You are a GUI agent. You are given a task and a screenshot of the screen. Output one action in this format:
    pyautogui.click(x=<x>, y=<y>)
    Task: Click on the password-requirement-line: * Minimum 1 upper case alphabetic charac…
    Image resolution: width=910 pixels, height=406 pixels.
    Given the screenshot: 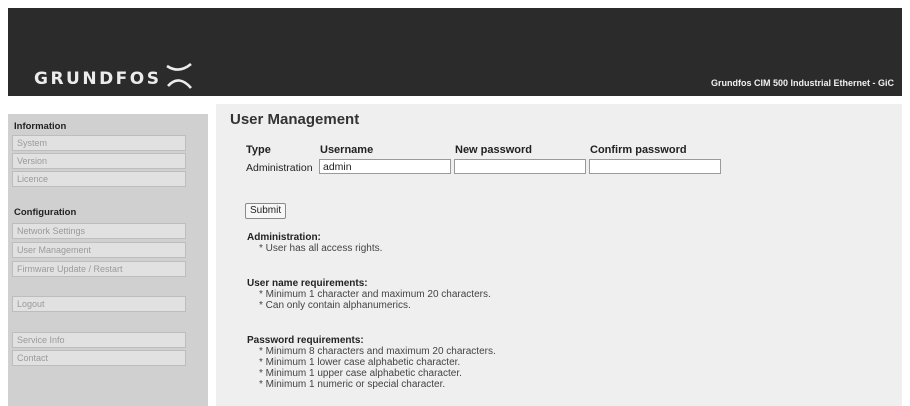 What is the action you would take?
    pyautogui.click(x=360, y=373)
    